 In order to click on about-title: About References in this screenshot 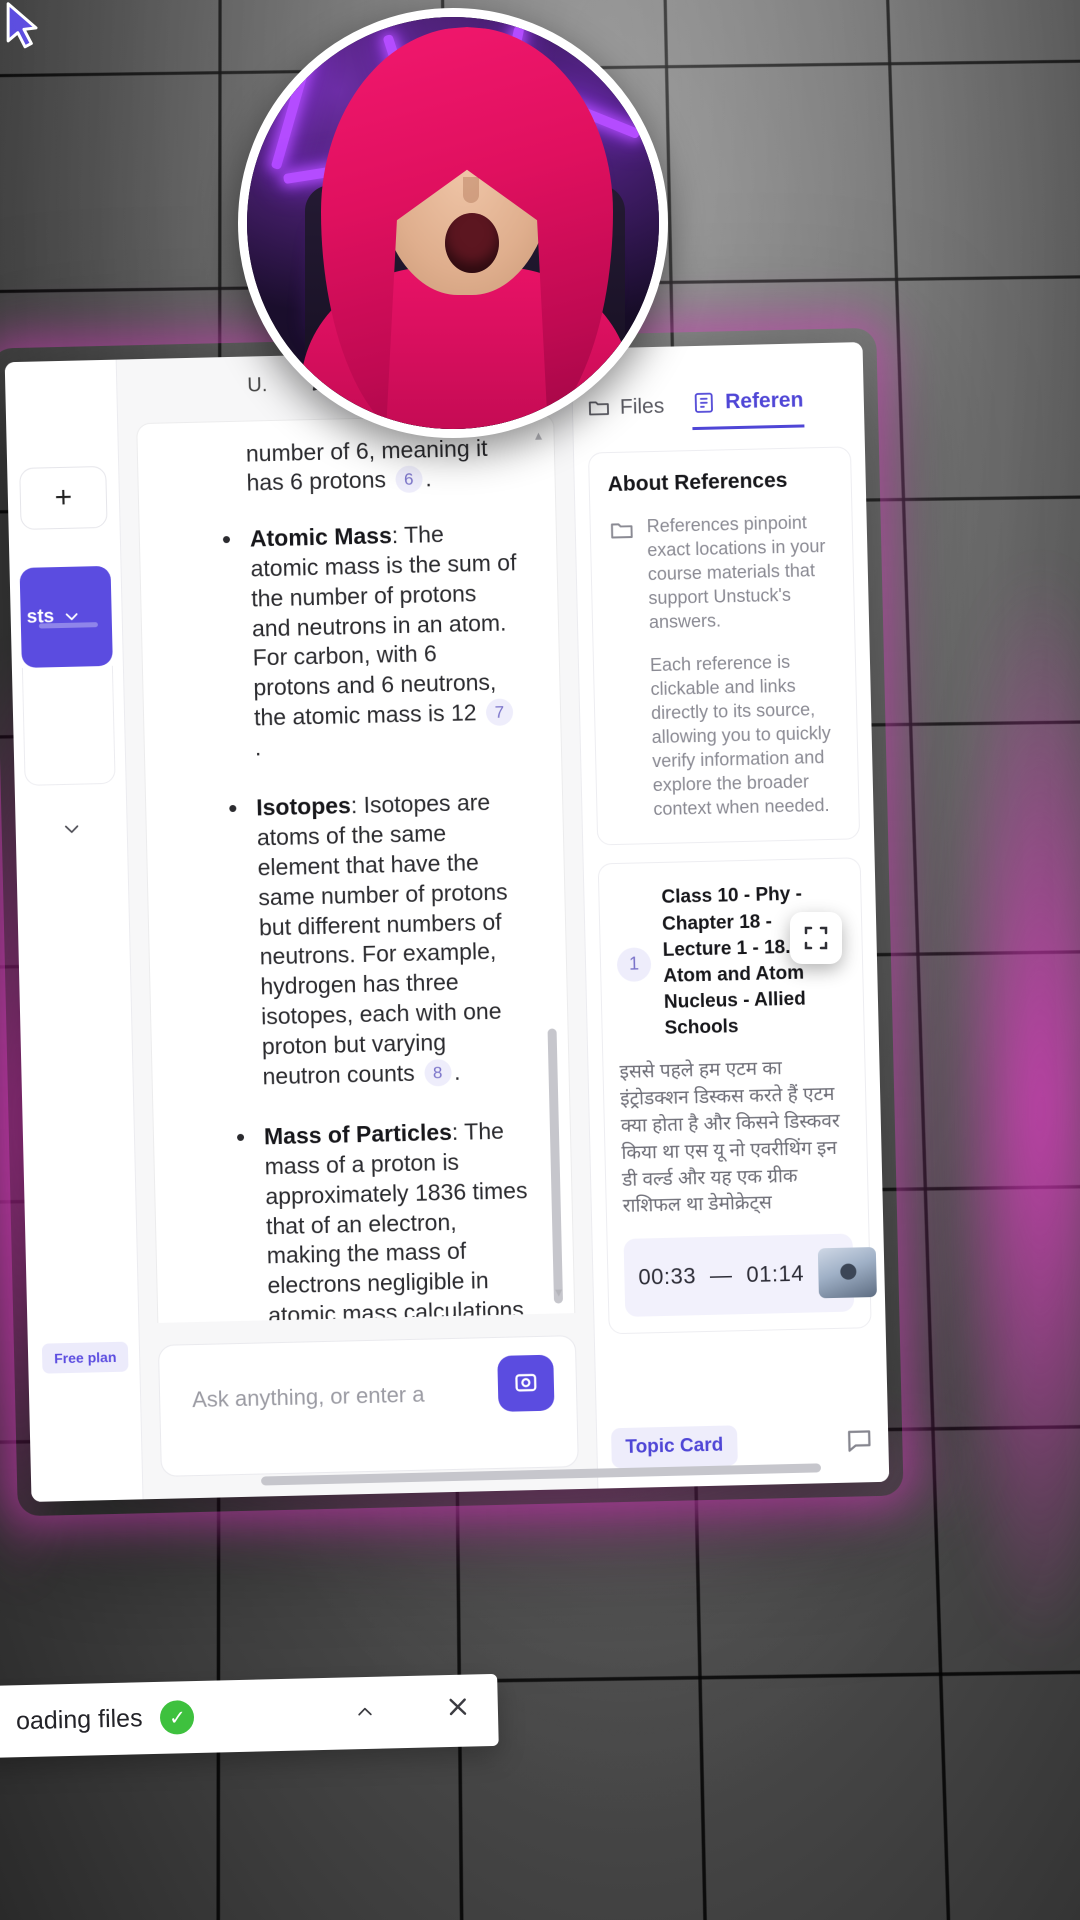, I will do `click(697, 482)`.